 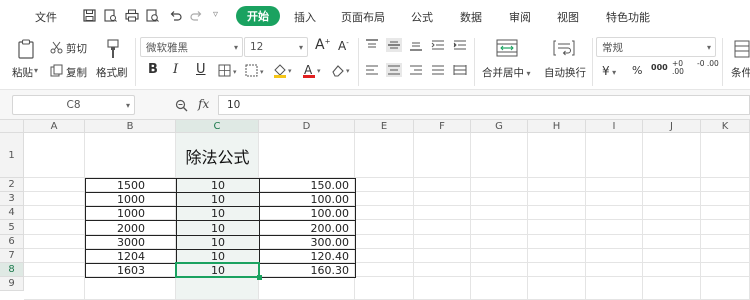 I want to click on paste-icon, so click(x=26, y=49).